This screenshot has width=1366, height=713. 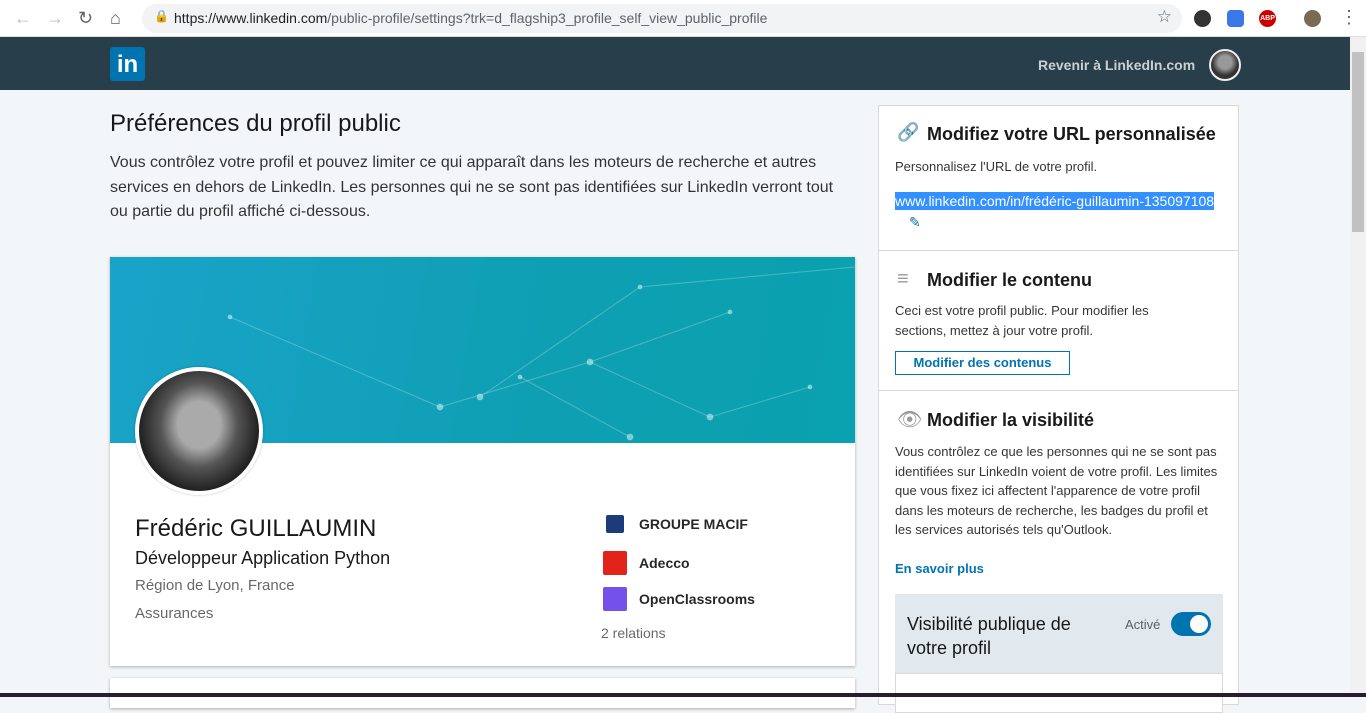 What do you see at coordinates (697, 599) in the screenshot?
I see `company-name: OpenClassrooms` at bounding box center [697, 599].